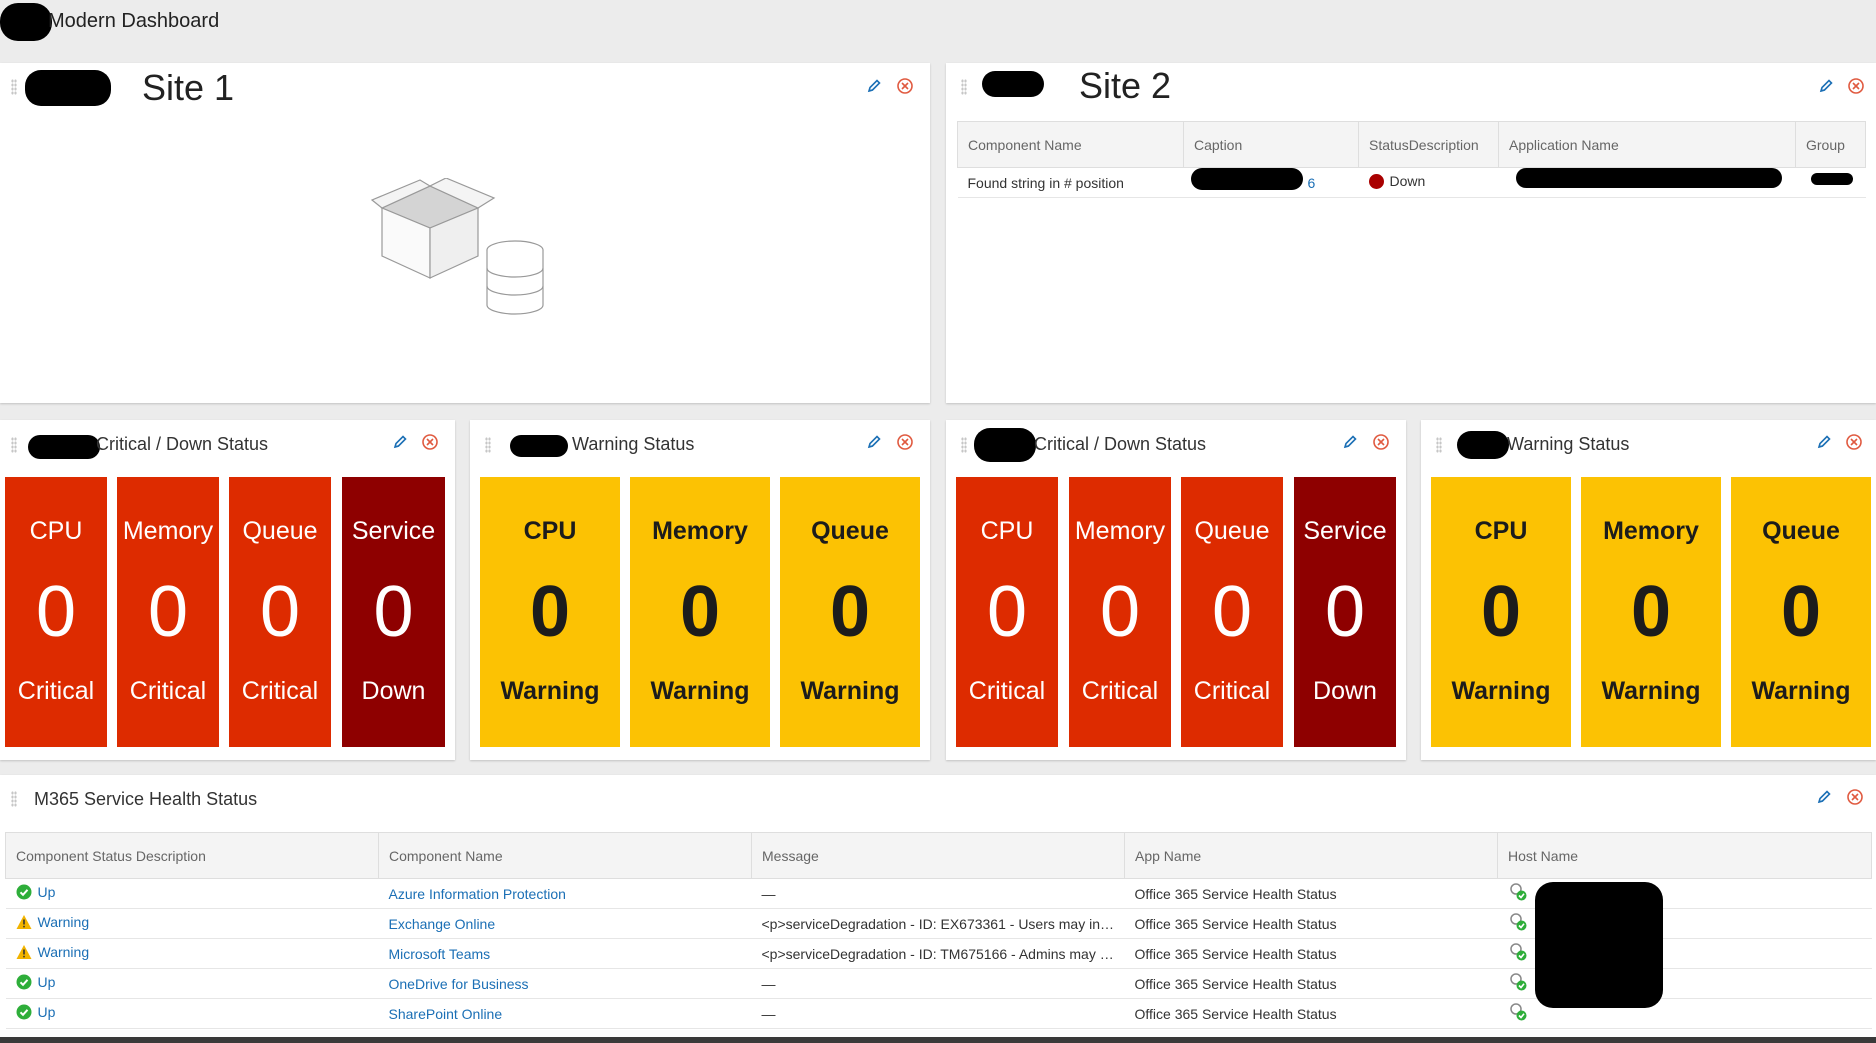 Image resolution: width=1876 pixels, height=1043 pixels. What do you see at coordinates (459, 984) in the screenshot?
I see `component-link: OneDrive for Business` at bounding box center [459, 984].